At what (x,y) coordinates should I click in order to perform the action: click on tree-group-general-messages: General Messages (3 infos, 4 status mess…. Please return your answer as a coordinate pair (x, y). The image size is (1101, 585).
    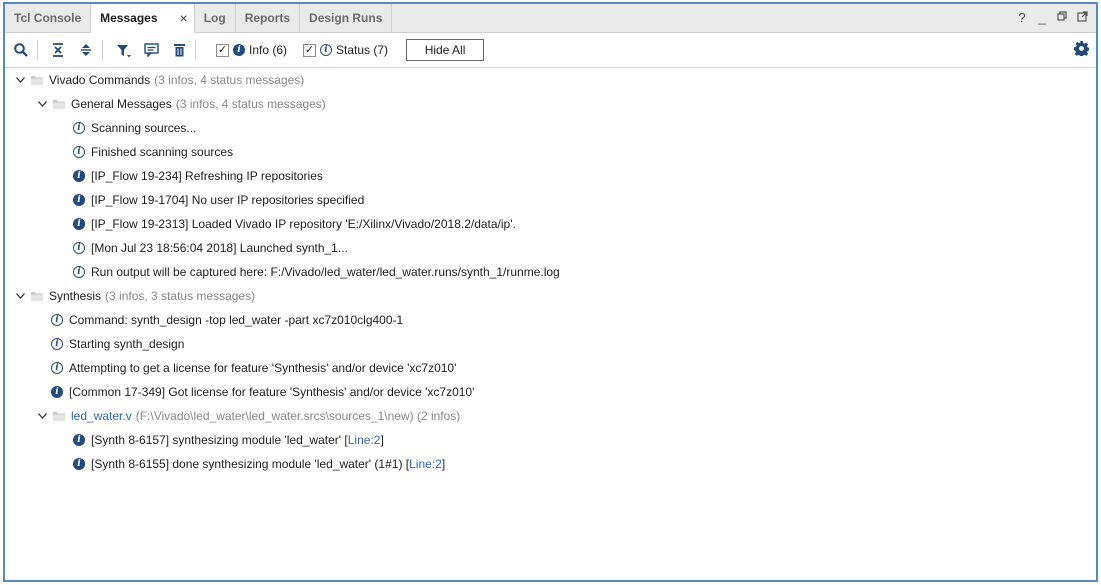
    Looking at the image, I should click on (181, 104).